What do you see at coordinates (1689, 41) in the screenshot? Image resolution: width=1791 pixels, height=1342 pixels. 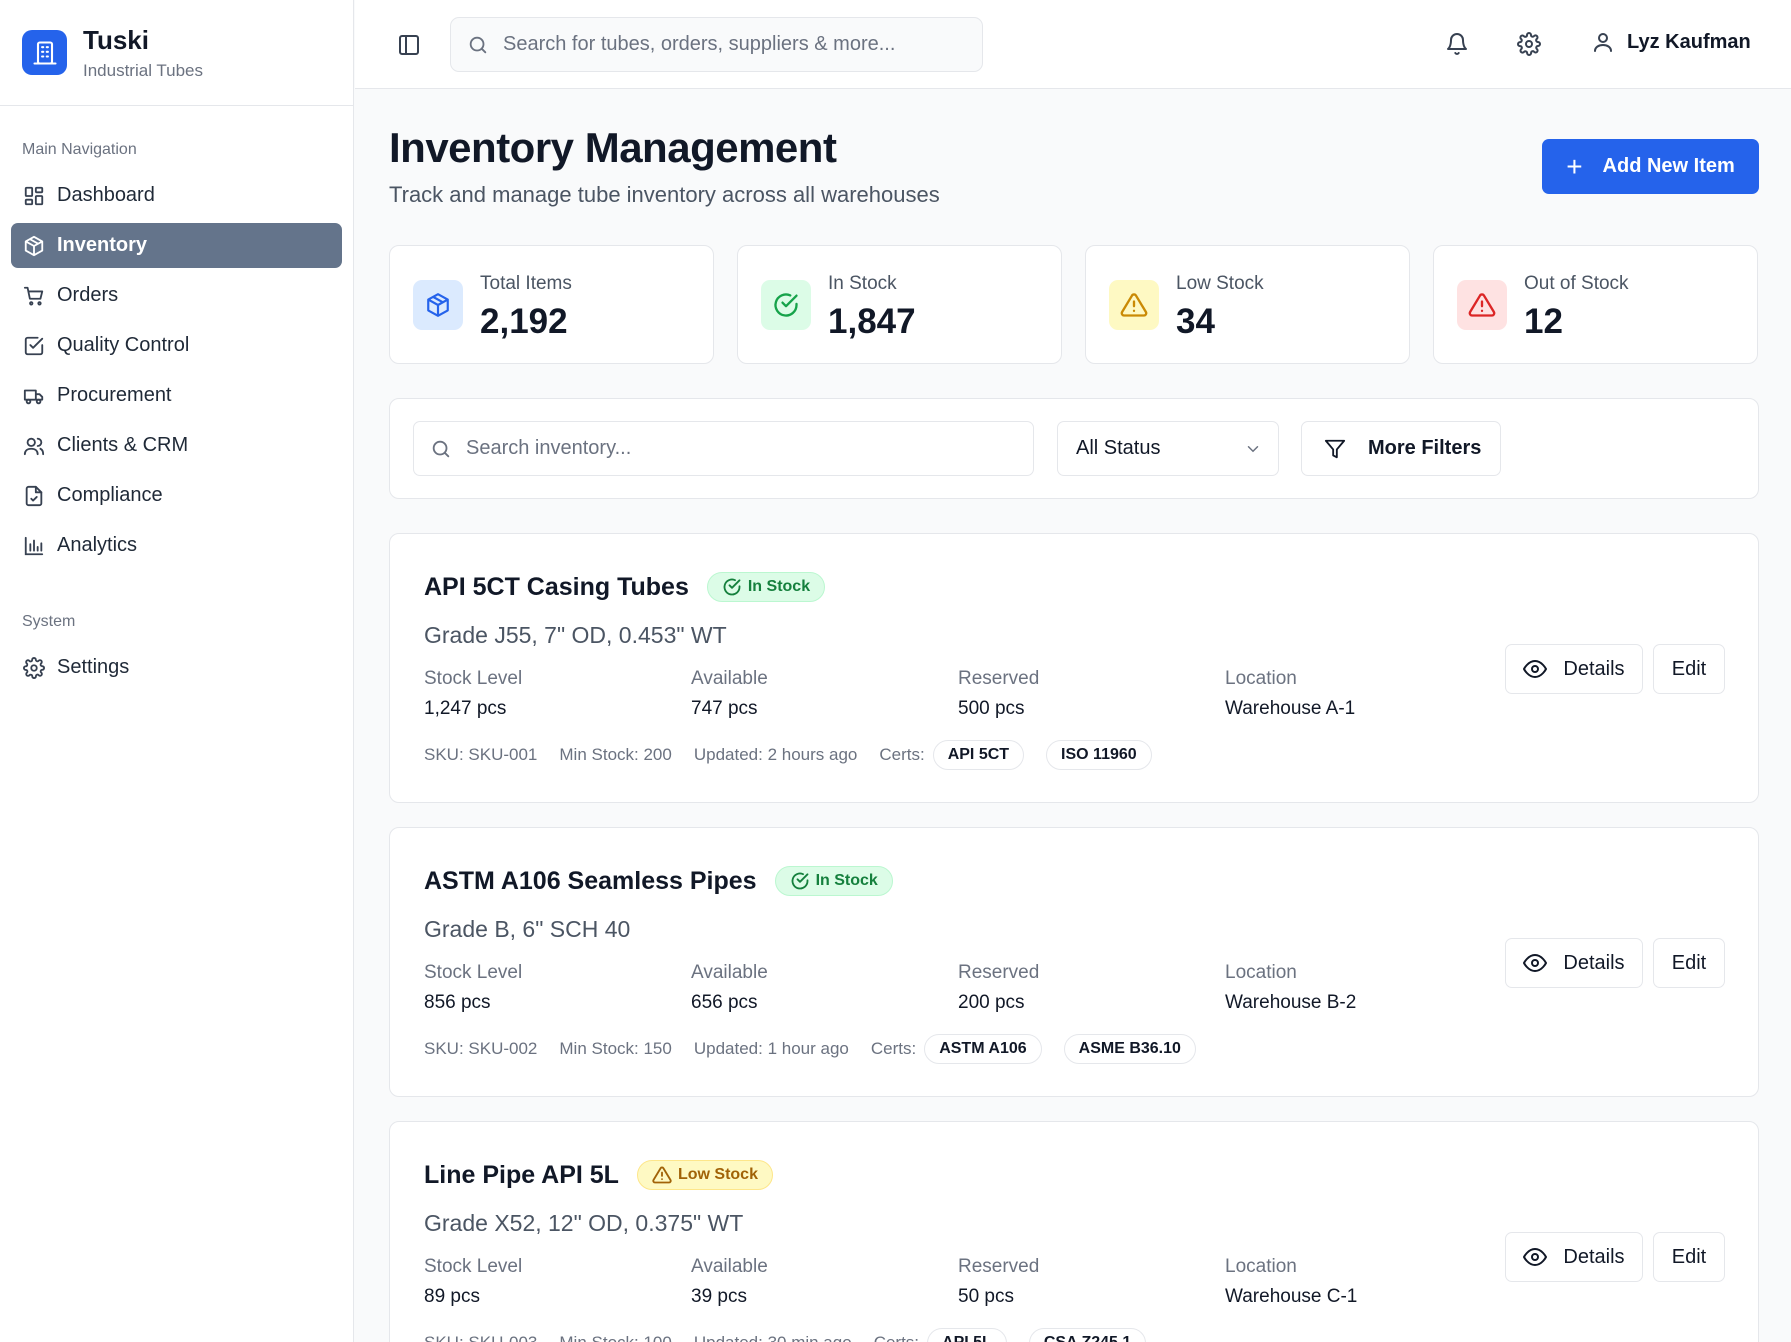 I see `user-name: Lyz Kaufman` at bounding box center [1689, 41].